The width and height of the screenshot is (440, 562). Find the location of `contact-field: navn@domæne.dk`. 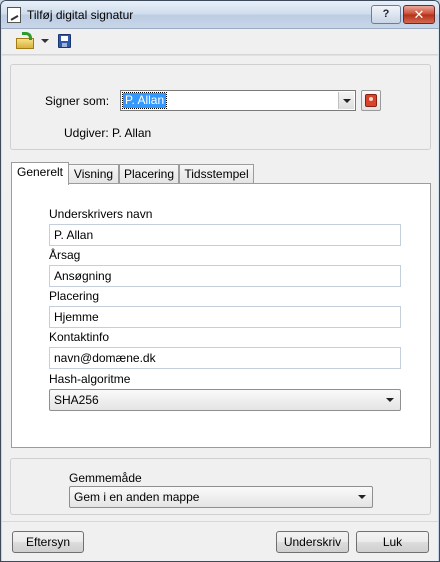

contact-field: navn@domæne.dk is located at coordinates (225, 358).